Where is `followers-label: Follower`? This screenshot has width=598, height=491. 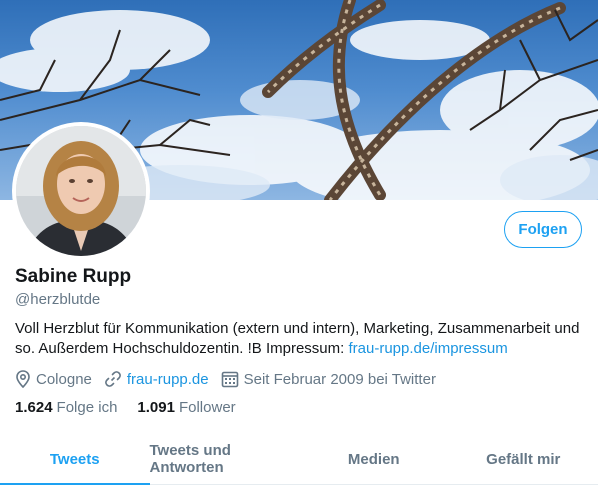
followers-label: Follower is located at coordinates (207, 407).